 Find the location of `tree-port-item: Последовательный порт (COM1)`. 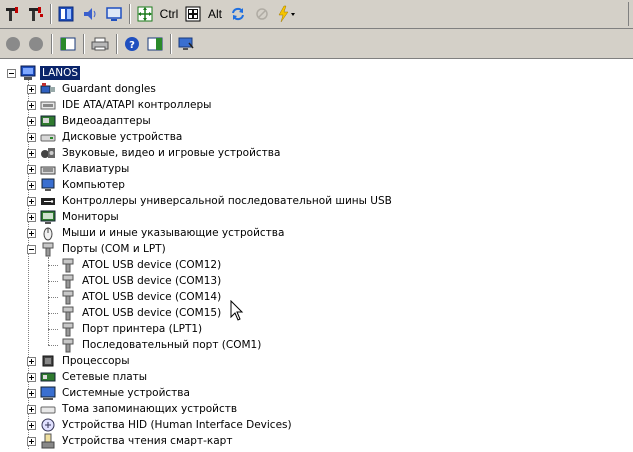

tree-port-item: Последовательный порт (COM1) is located at coordinates (161, 345).